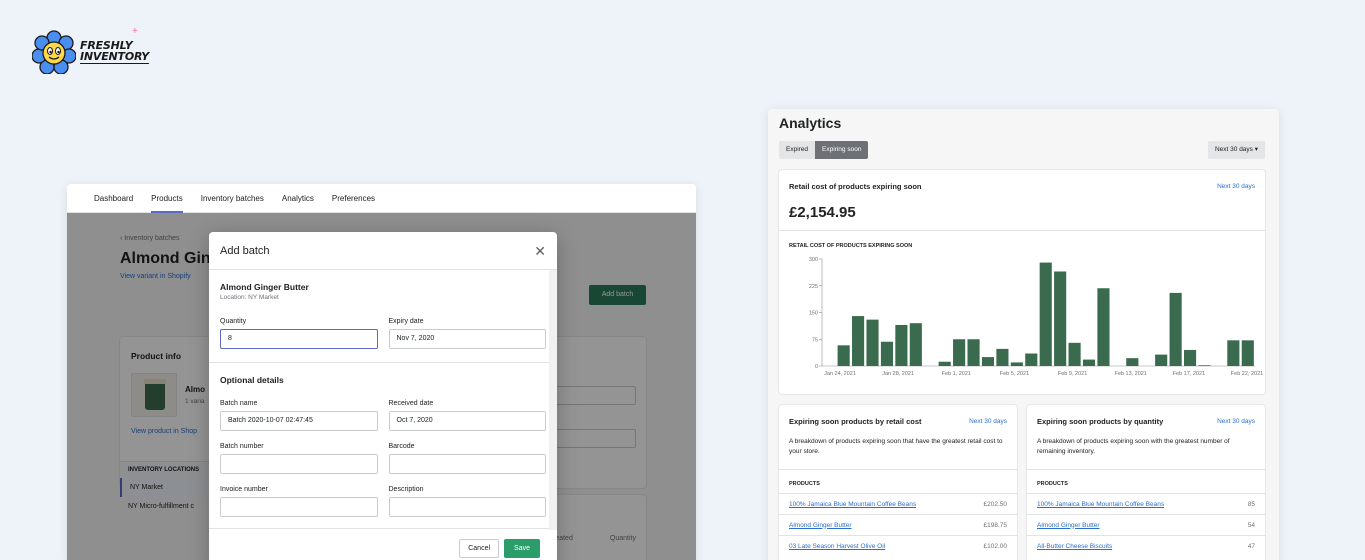 This screenshot has width=1365, height=560. What do you see at coordinates (1014, 374) in the screenshot?
I see `x-tick-label: Feb 5, 2021` at bounding box center [1014, 374].